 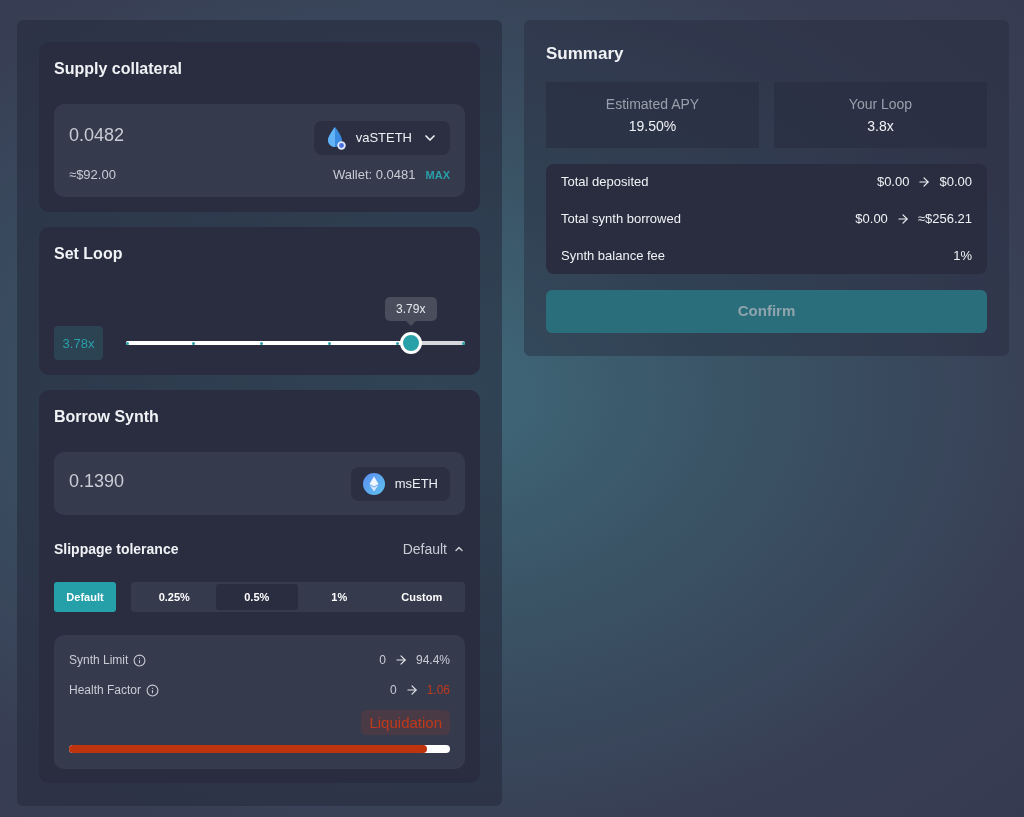 What do you see at coordinates (880, 126) in the screenshot?
I see `stat-value: 3.8x` at bounding box center [880, 126].